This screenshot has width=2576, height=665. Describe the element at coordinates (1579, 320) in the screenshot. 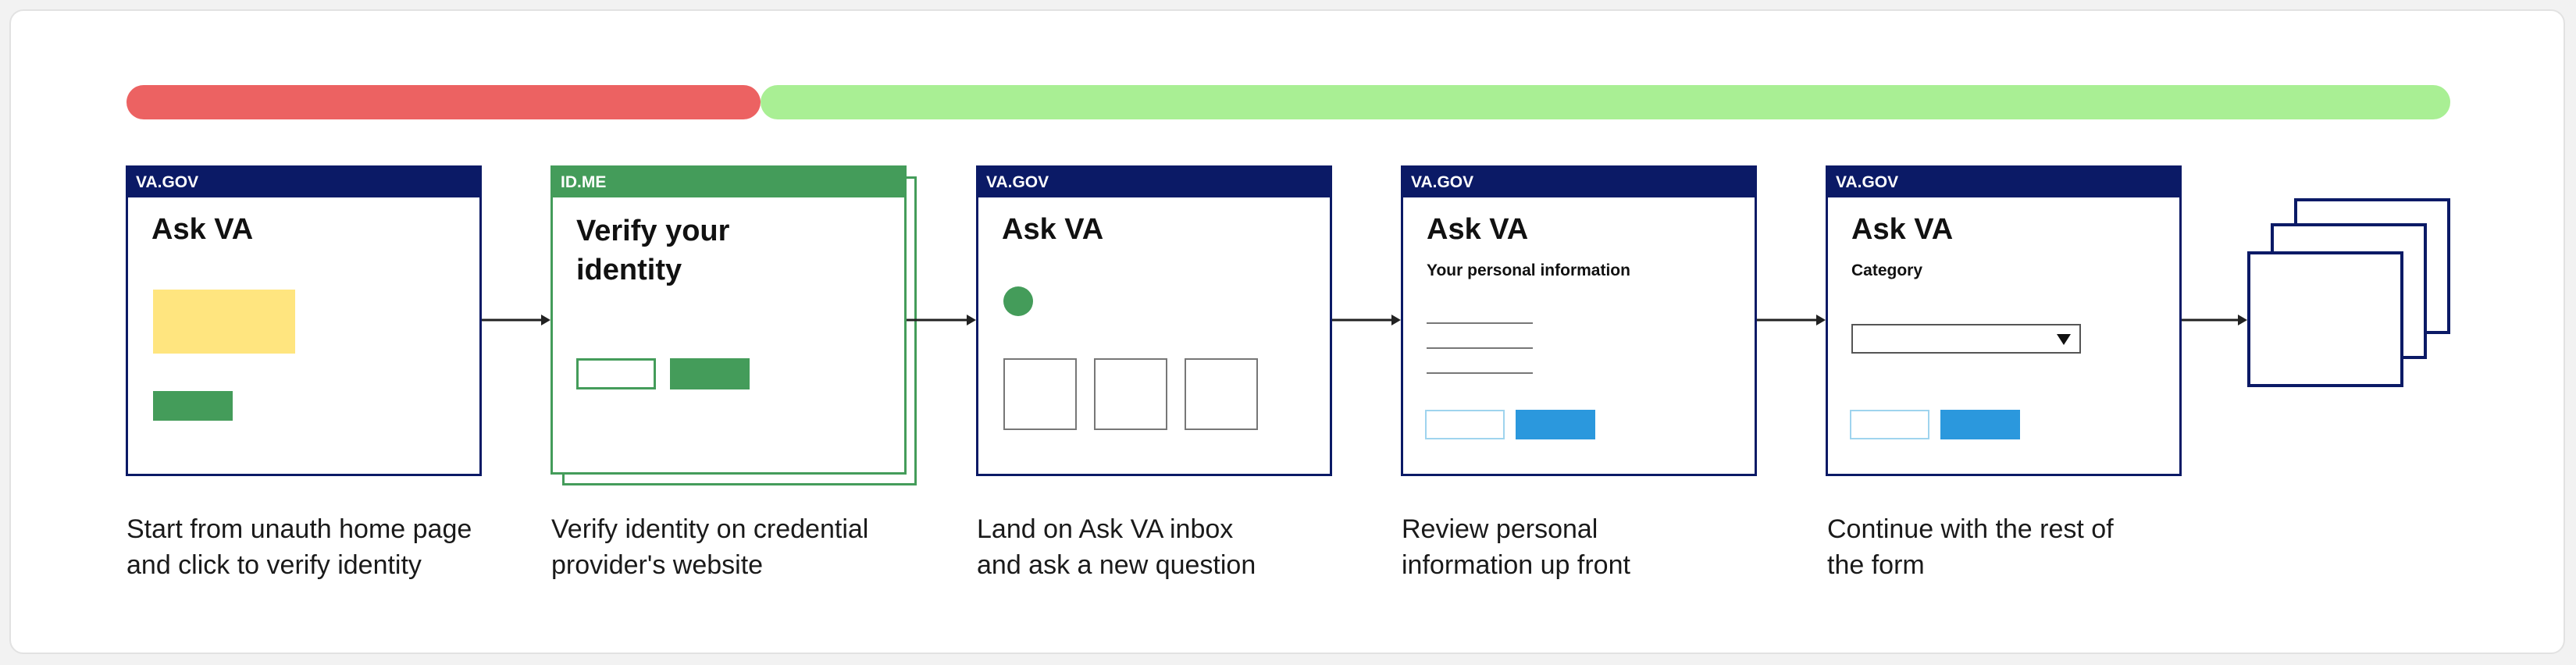

I see `step4-card: VA.GOV Ask VA Your personal information` at that location.